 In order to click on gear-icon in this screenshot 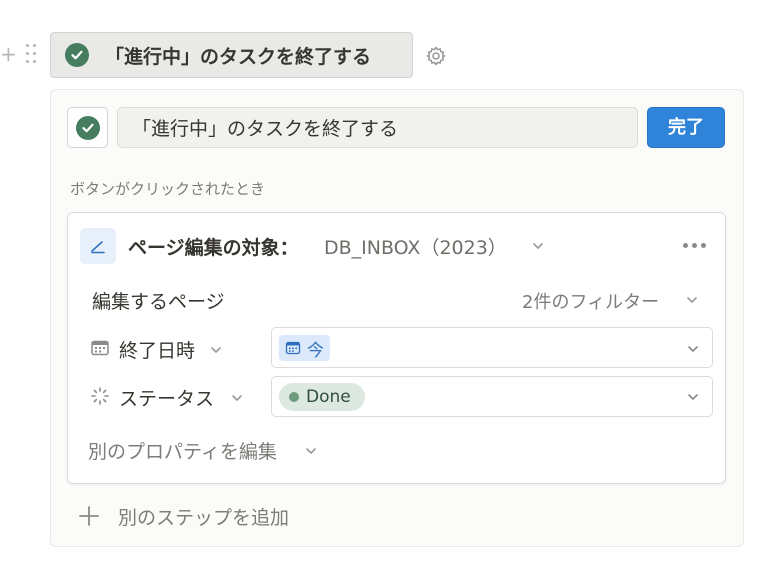, I will do `click(436, 56)`.